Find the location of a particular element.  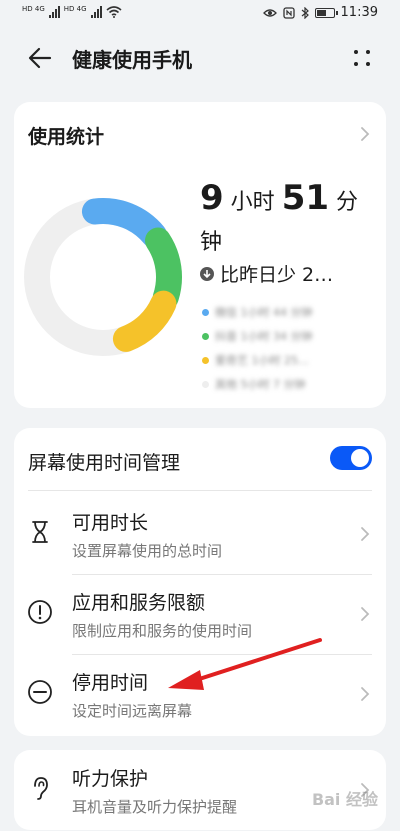

top-bar: 健康使用手机 is located at coordinates (200, 58).